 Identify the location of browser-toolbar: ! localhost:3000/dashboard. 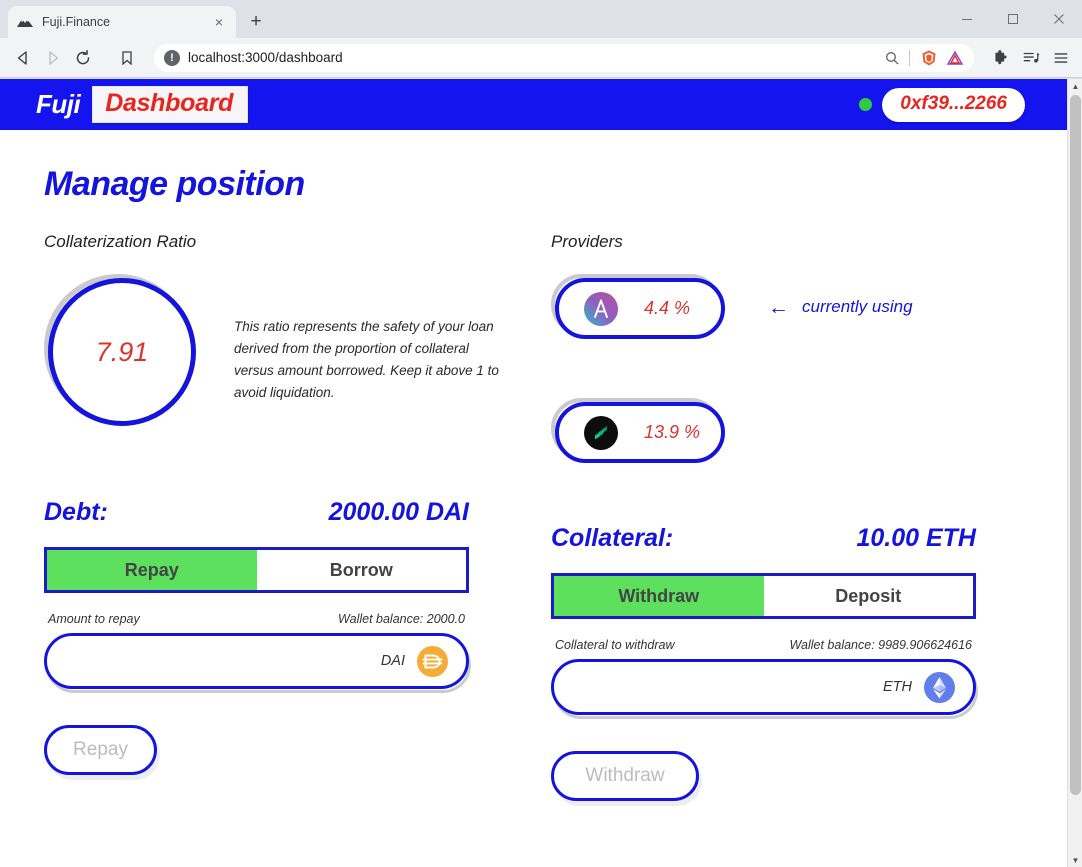
(541, 58).